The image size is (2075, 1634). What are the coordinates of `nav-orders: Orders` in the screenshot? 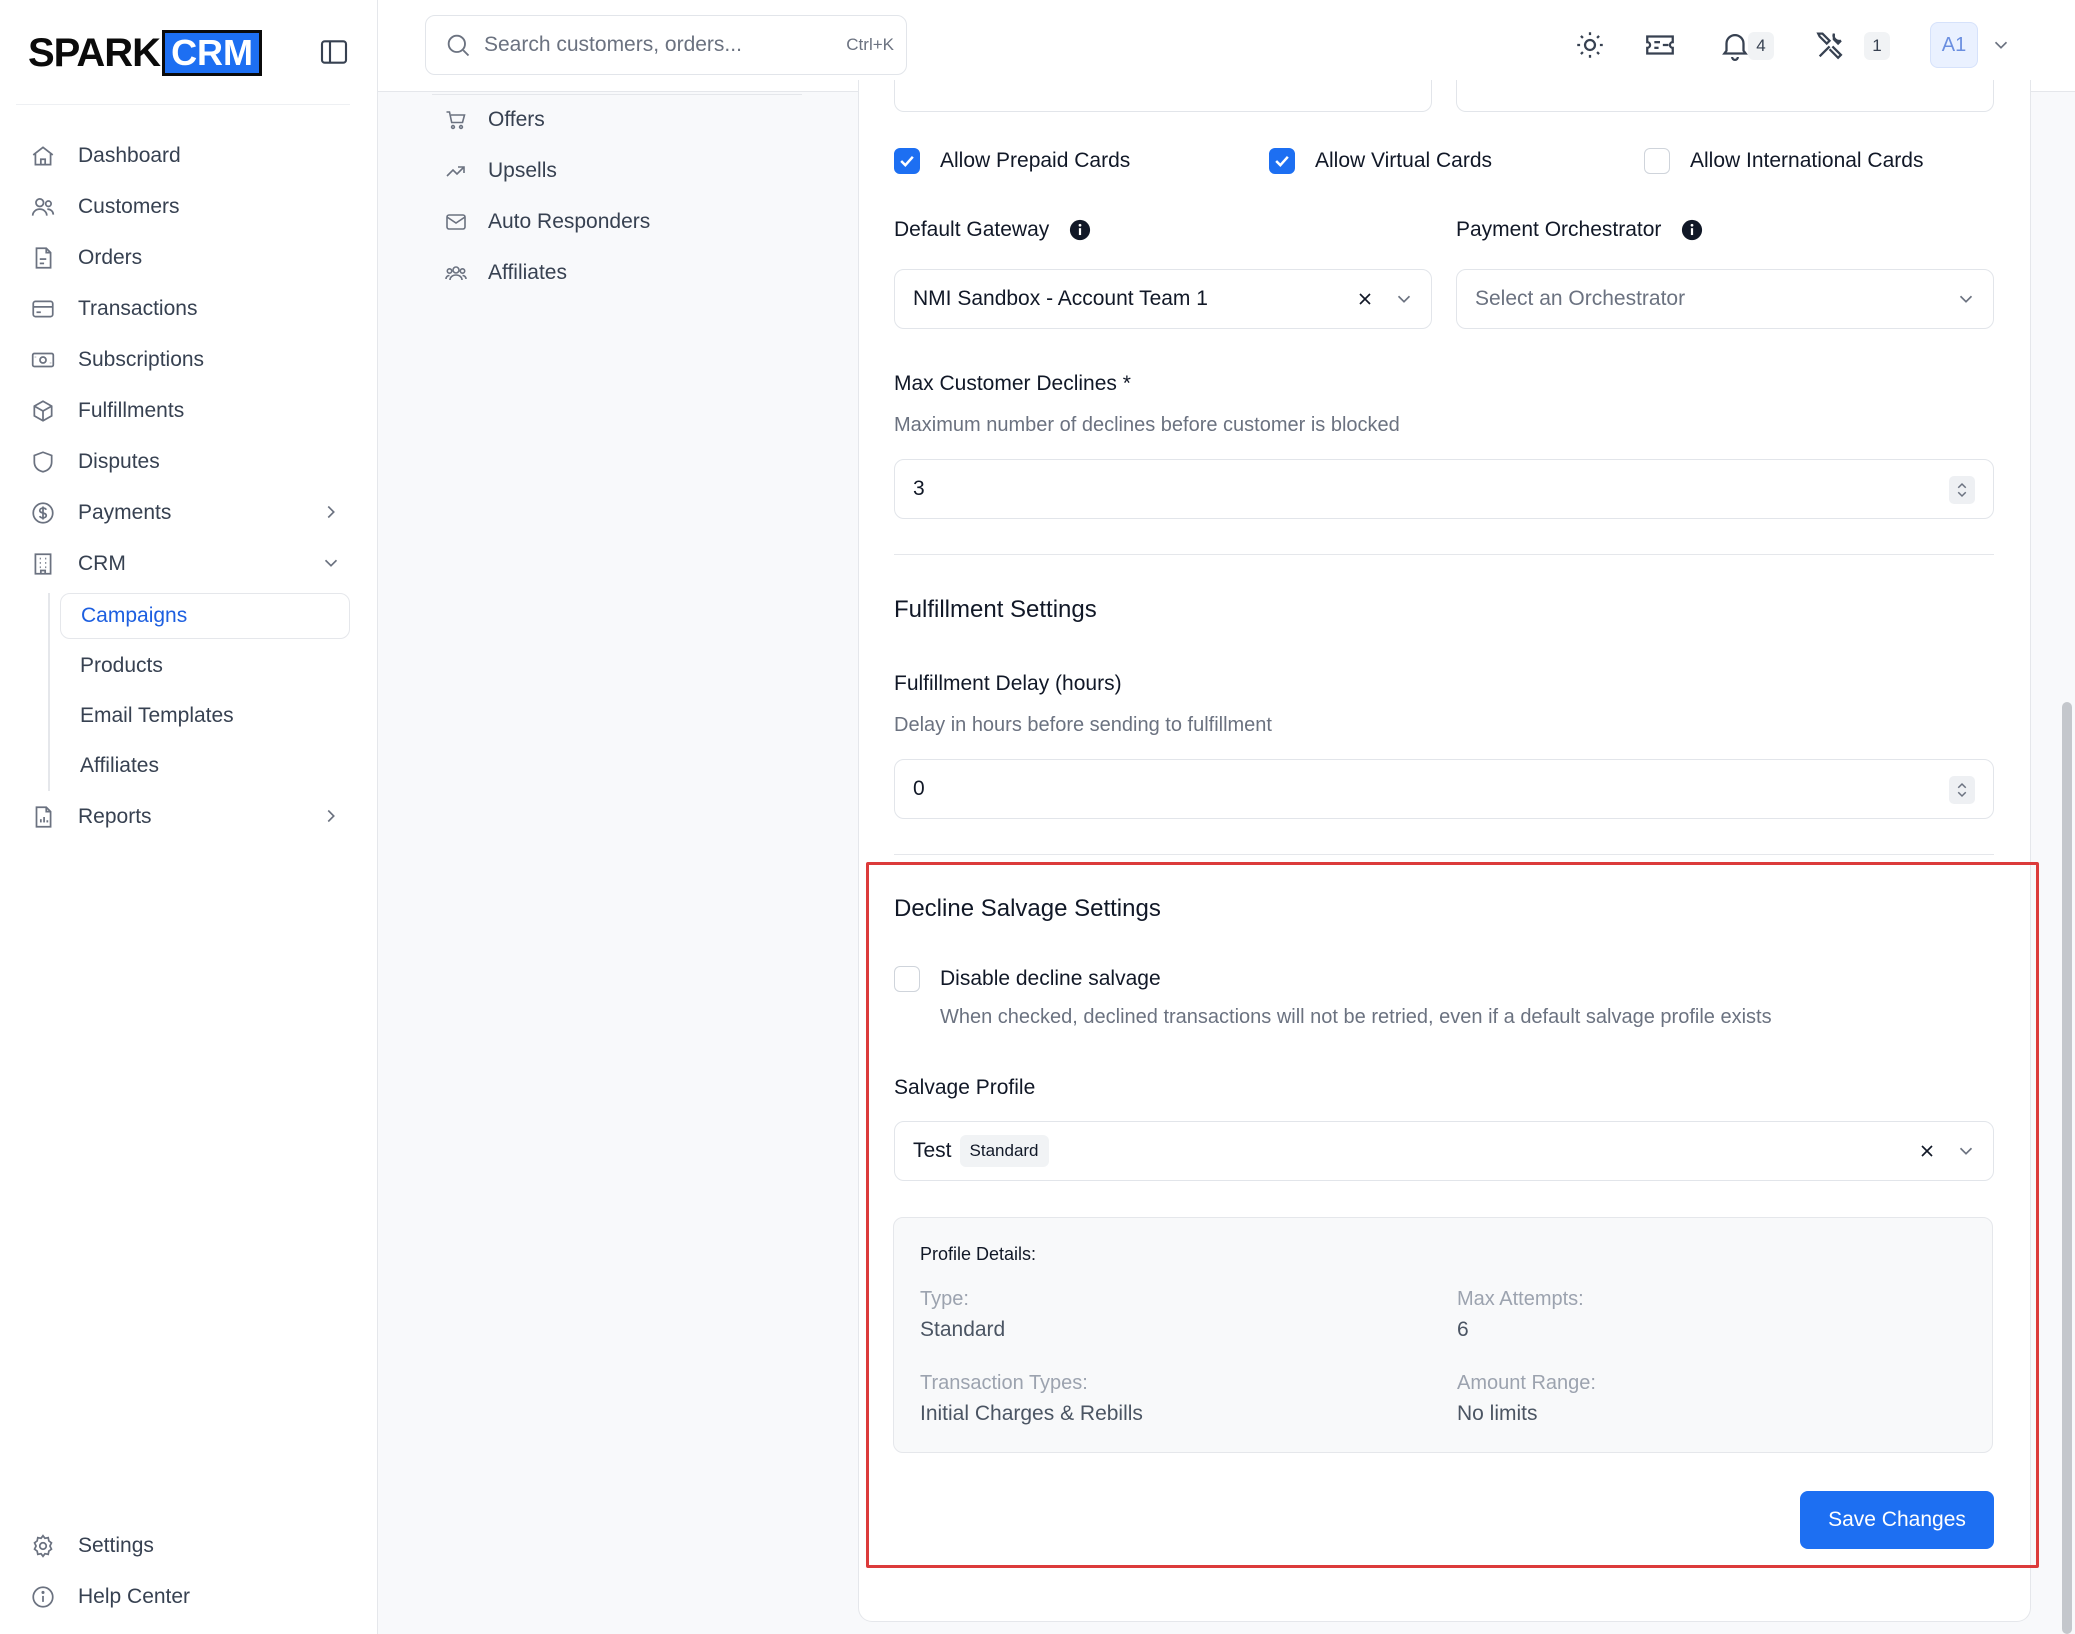 It's located at (190, 257).